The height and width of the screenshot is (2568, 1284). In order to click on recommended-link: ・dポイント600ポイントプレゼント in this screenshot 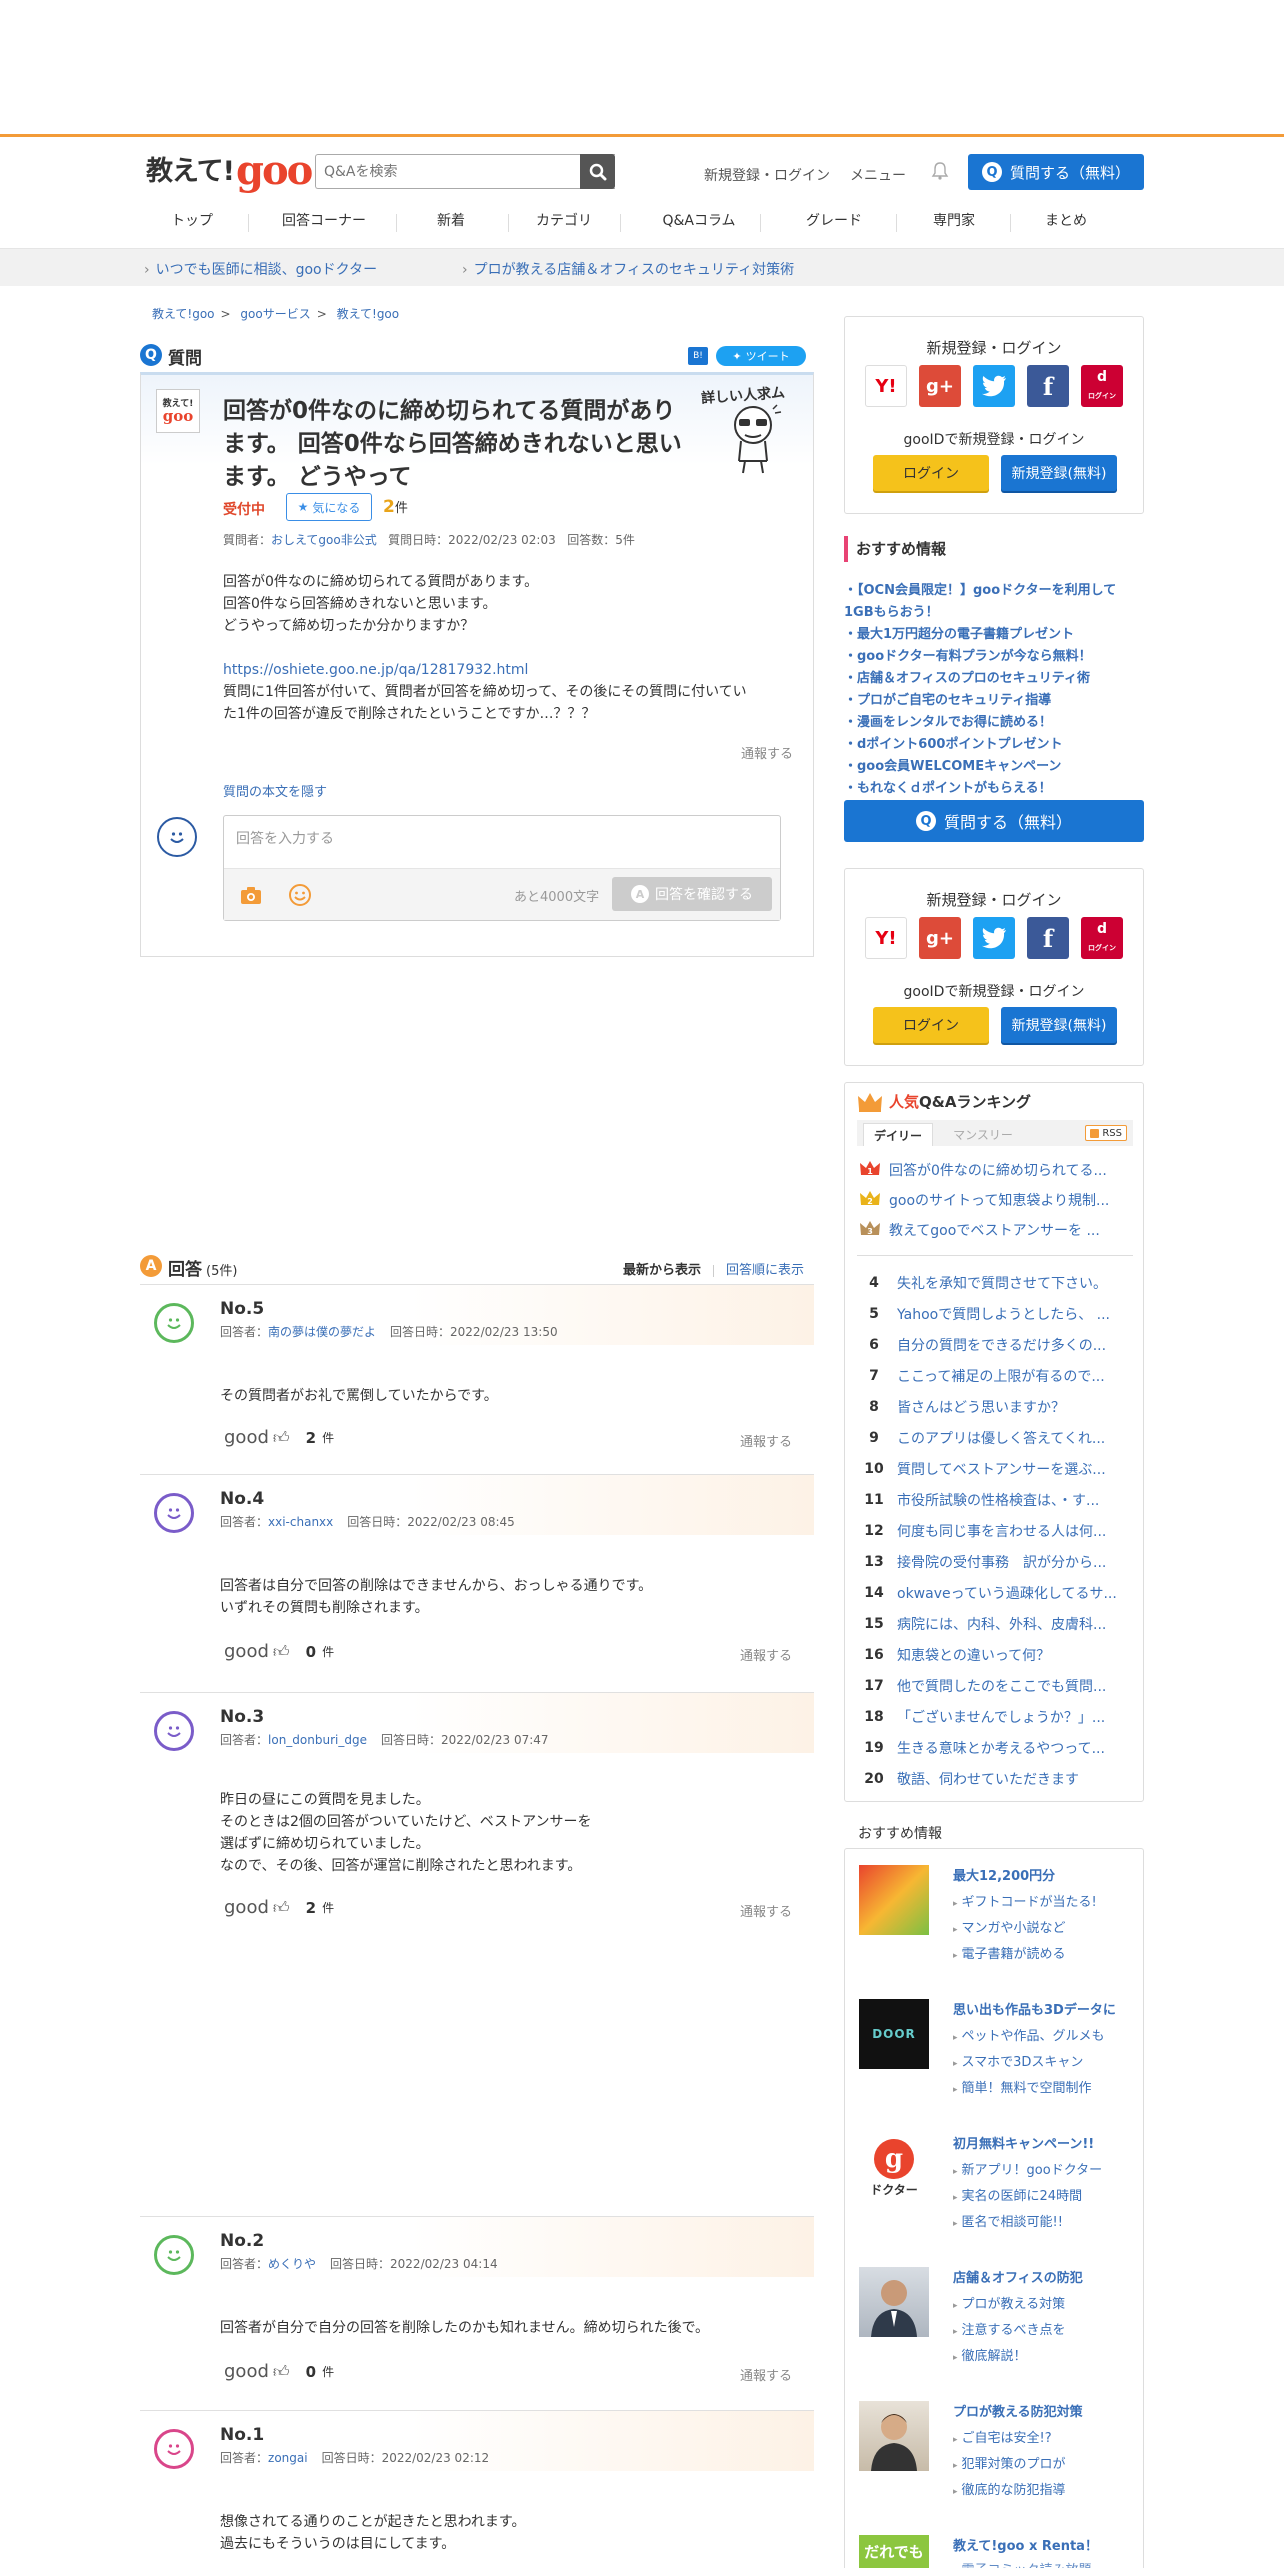, I will do `click(994, 745)`.